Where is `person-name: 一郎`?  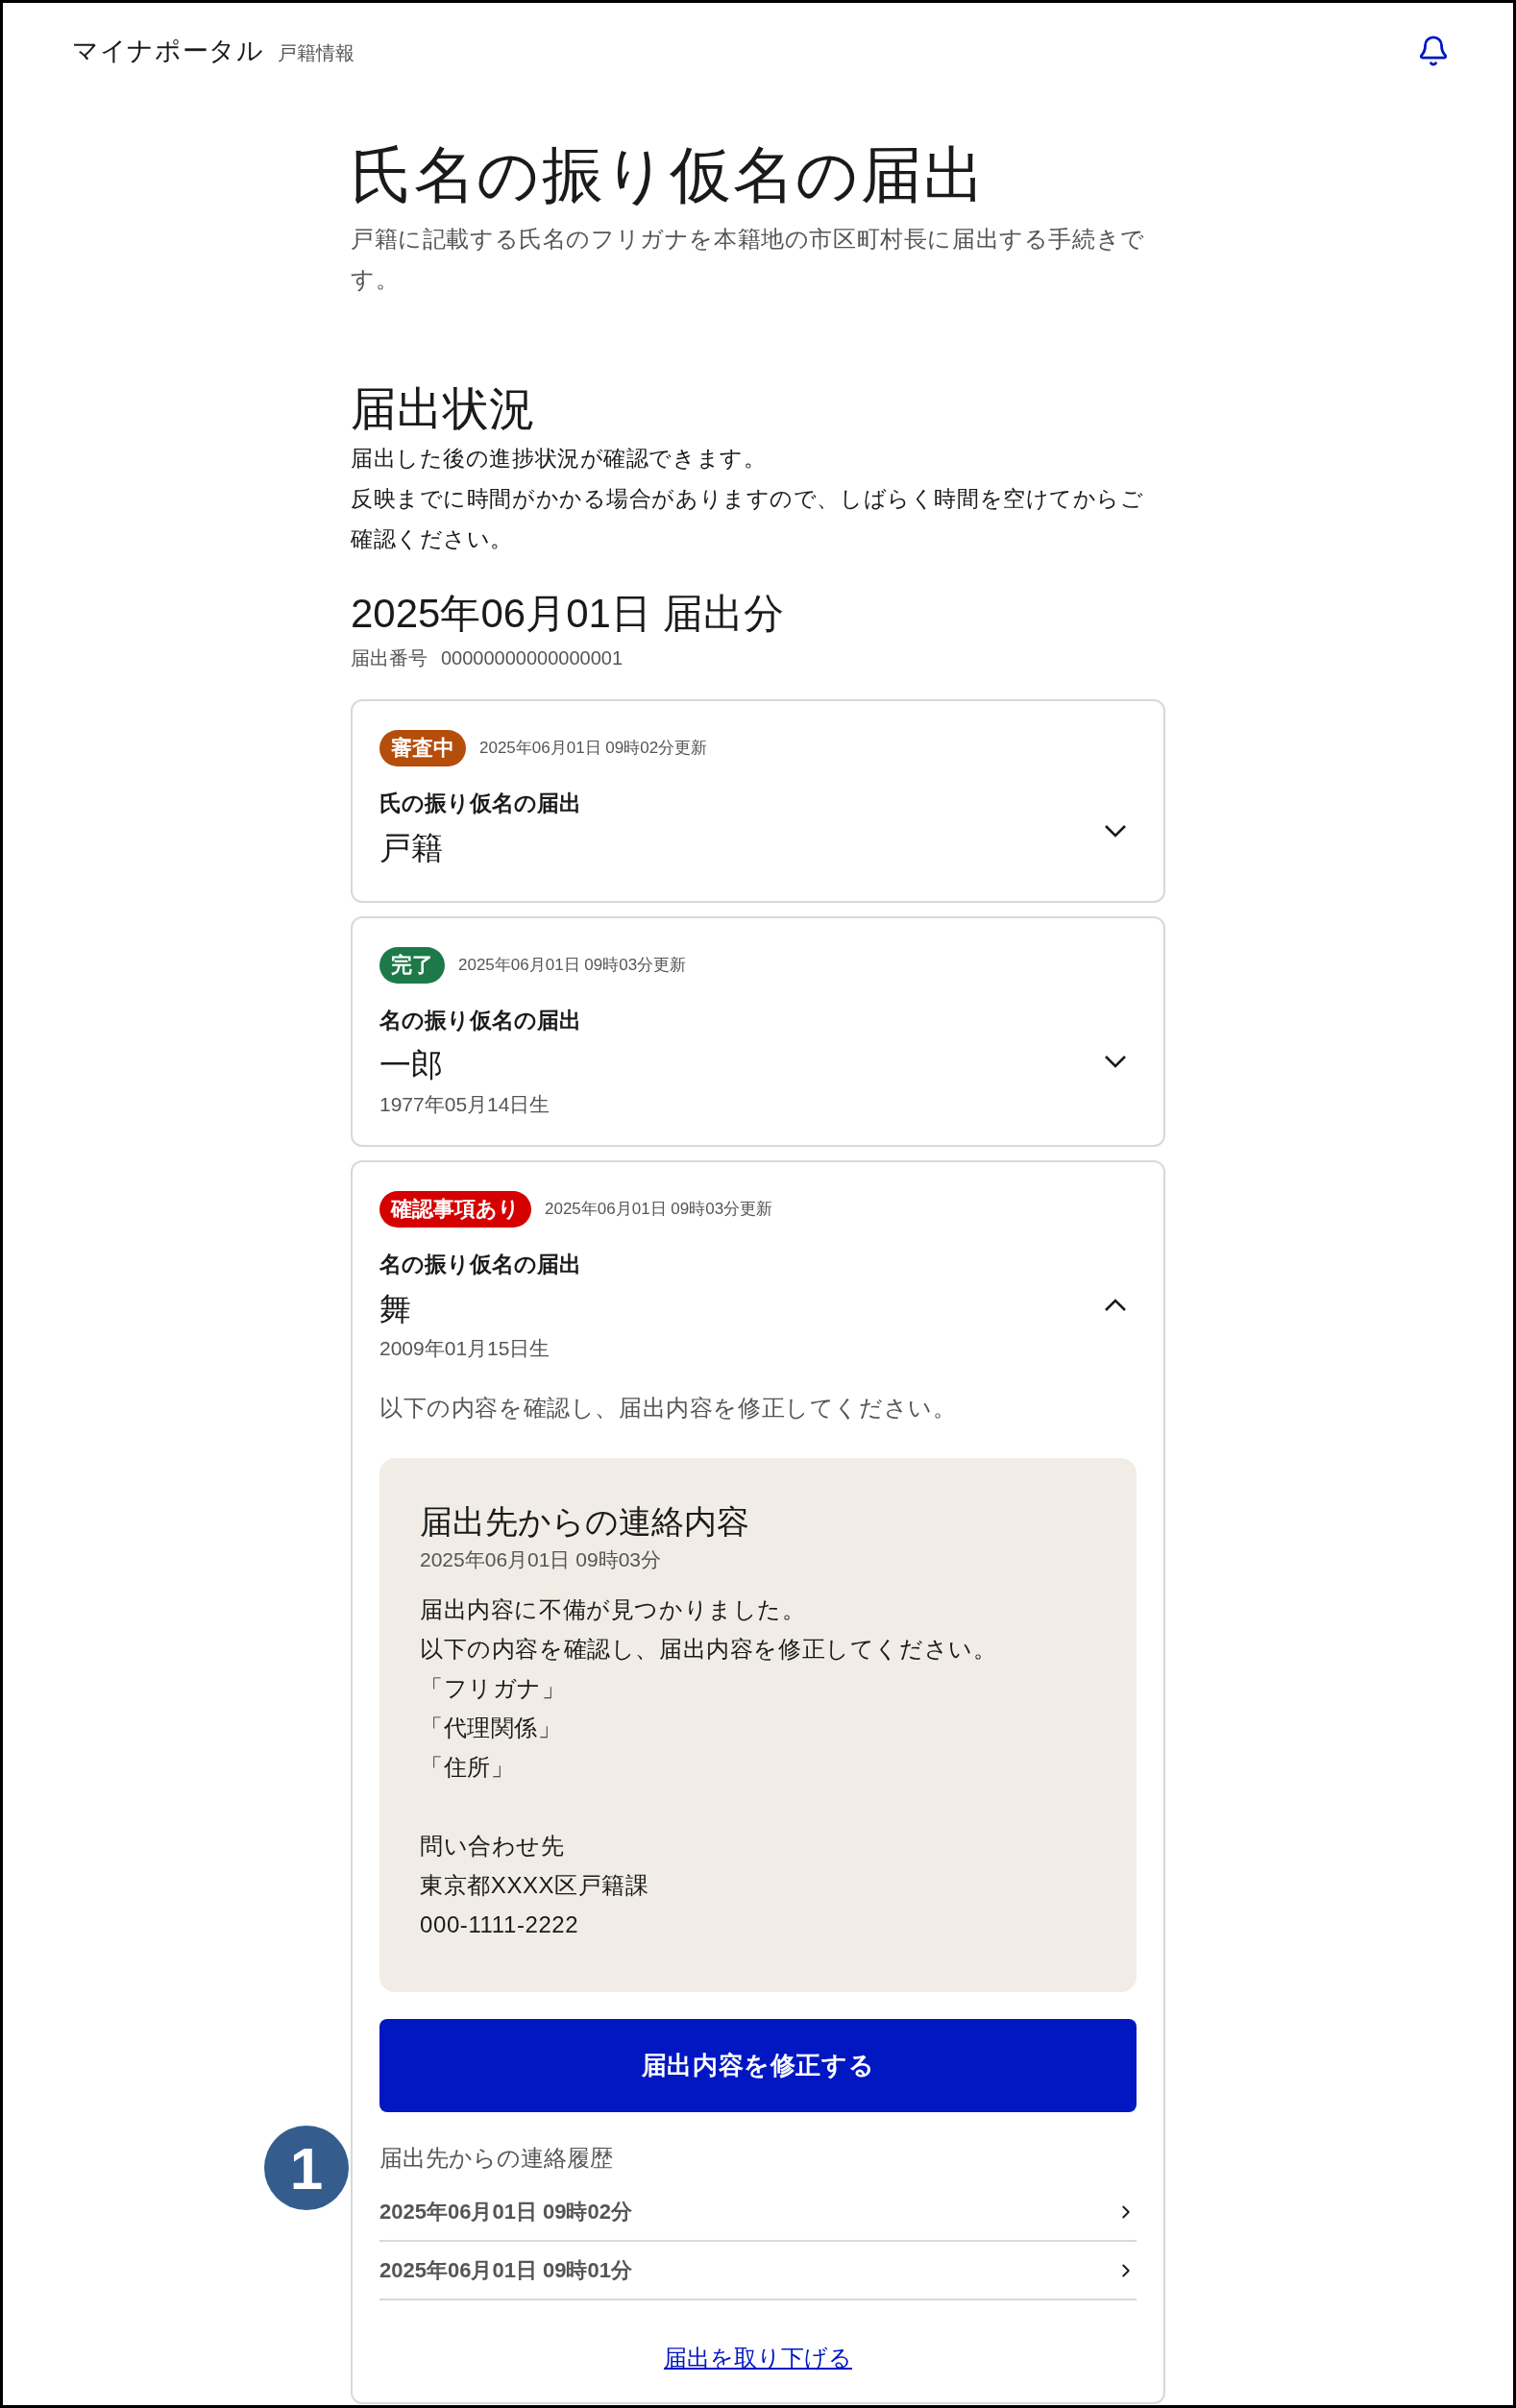
person-name: 一郎 is located at coordinates (411, 1065).